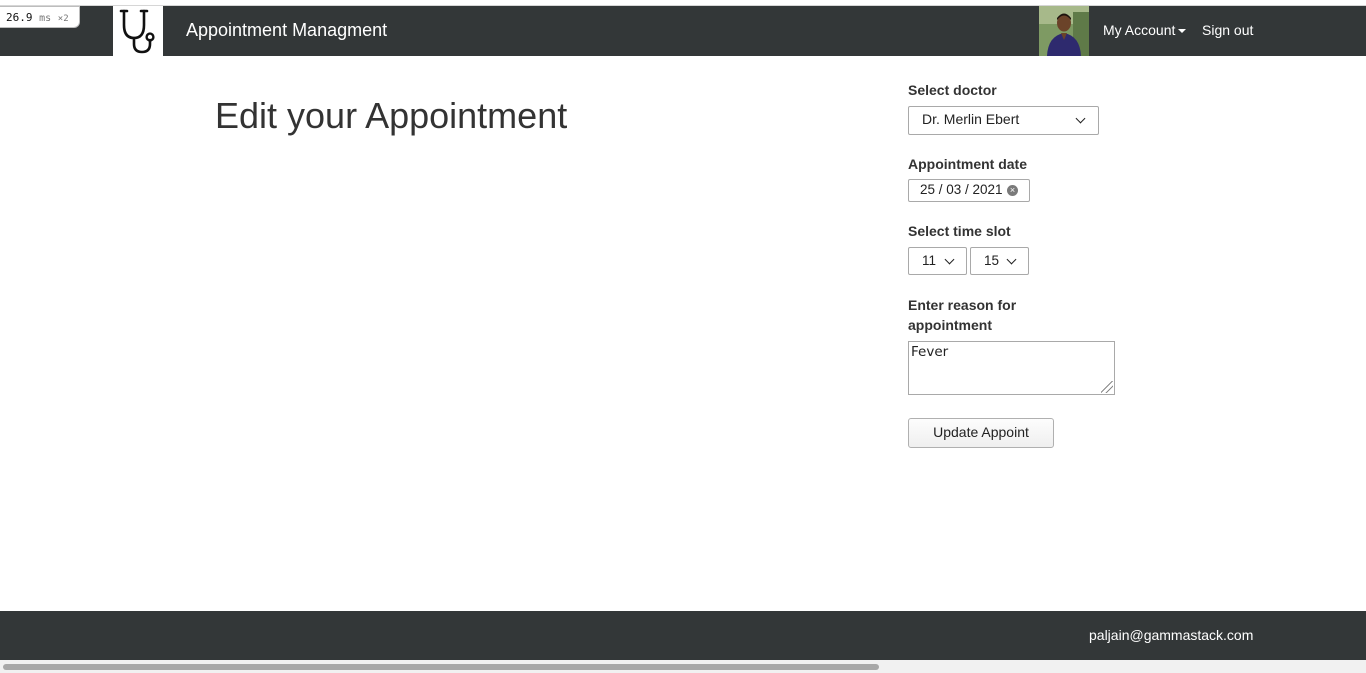 The height and width of the screenshot is (673, 1366). I want to click on clear-date-icon: ×, so click(1012, 190).